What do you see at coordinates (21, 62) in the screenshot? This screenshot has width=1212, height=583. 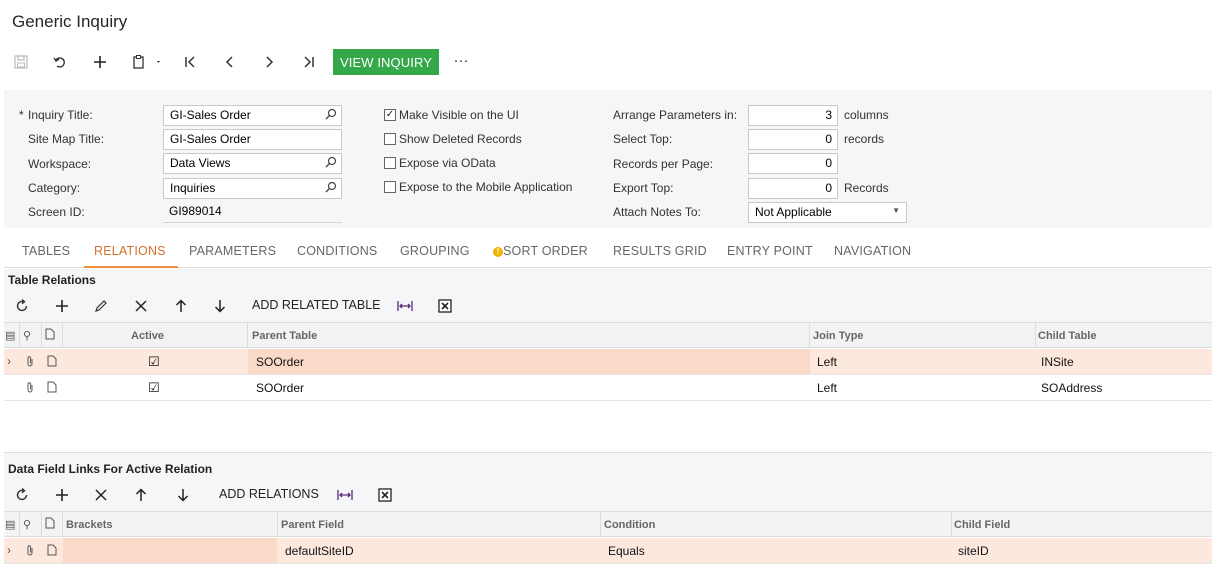 I see `save-icon` at bounding box center [21, 62].